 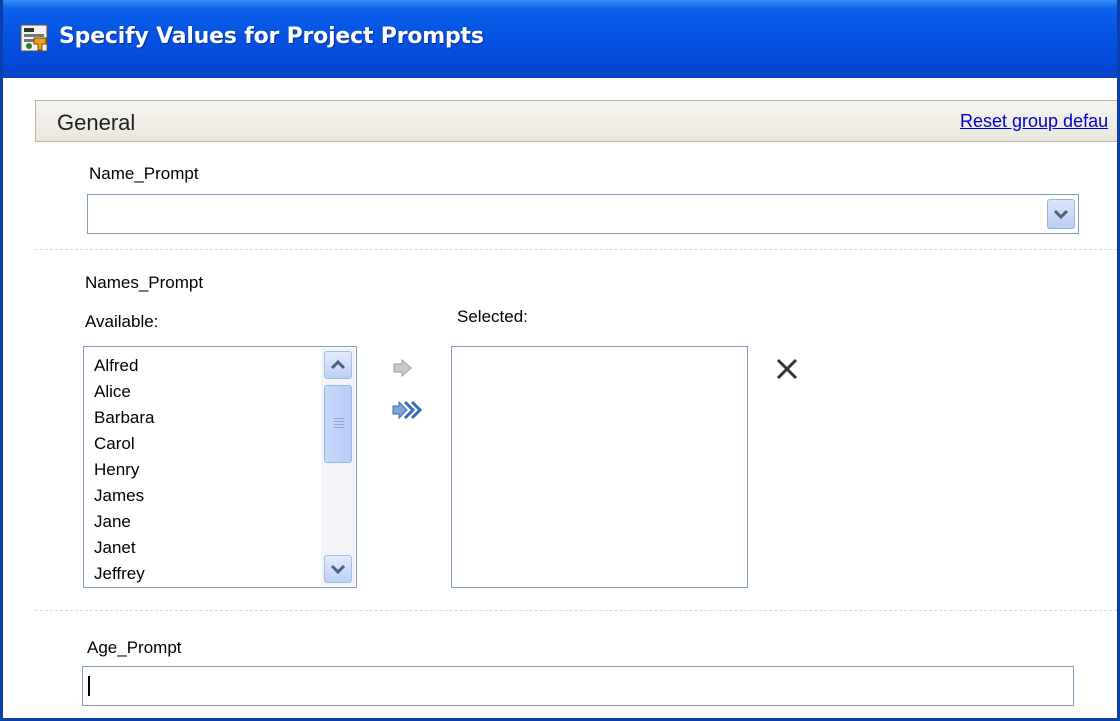 I want to click on list-item: Jeffrey, so click(x=124, y=574).